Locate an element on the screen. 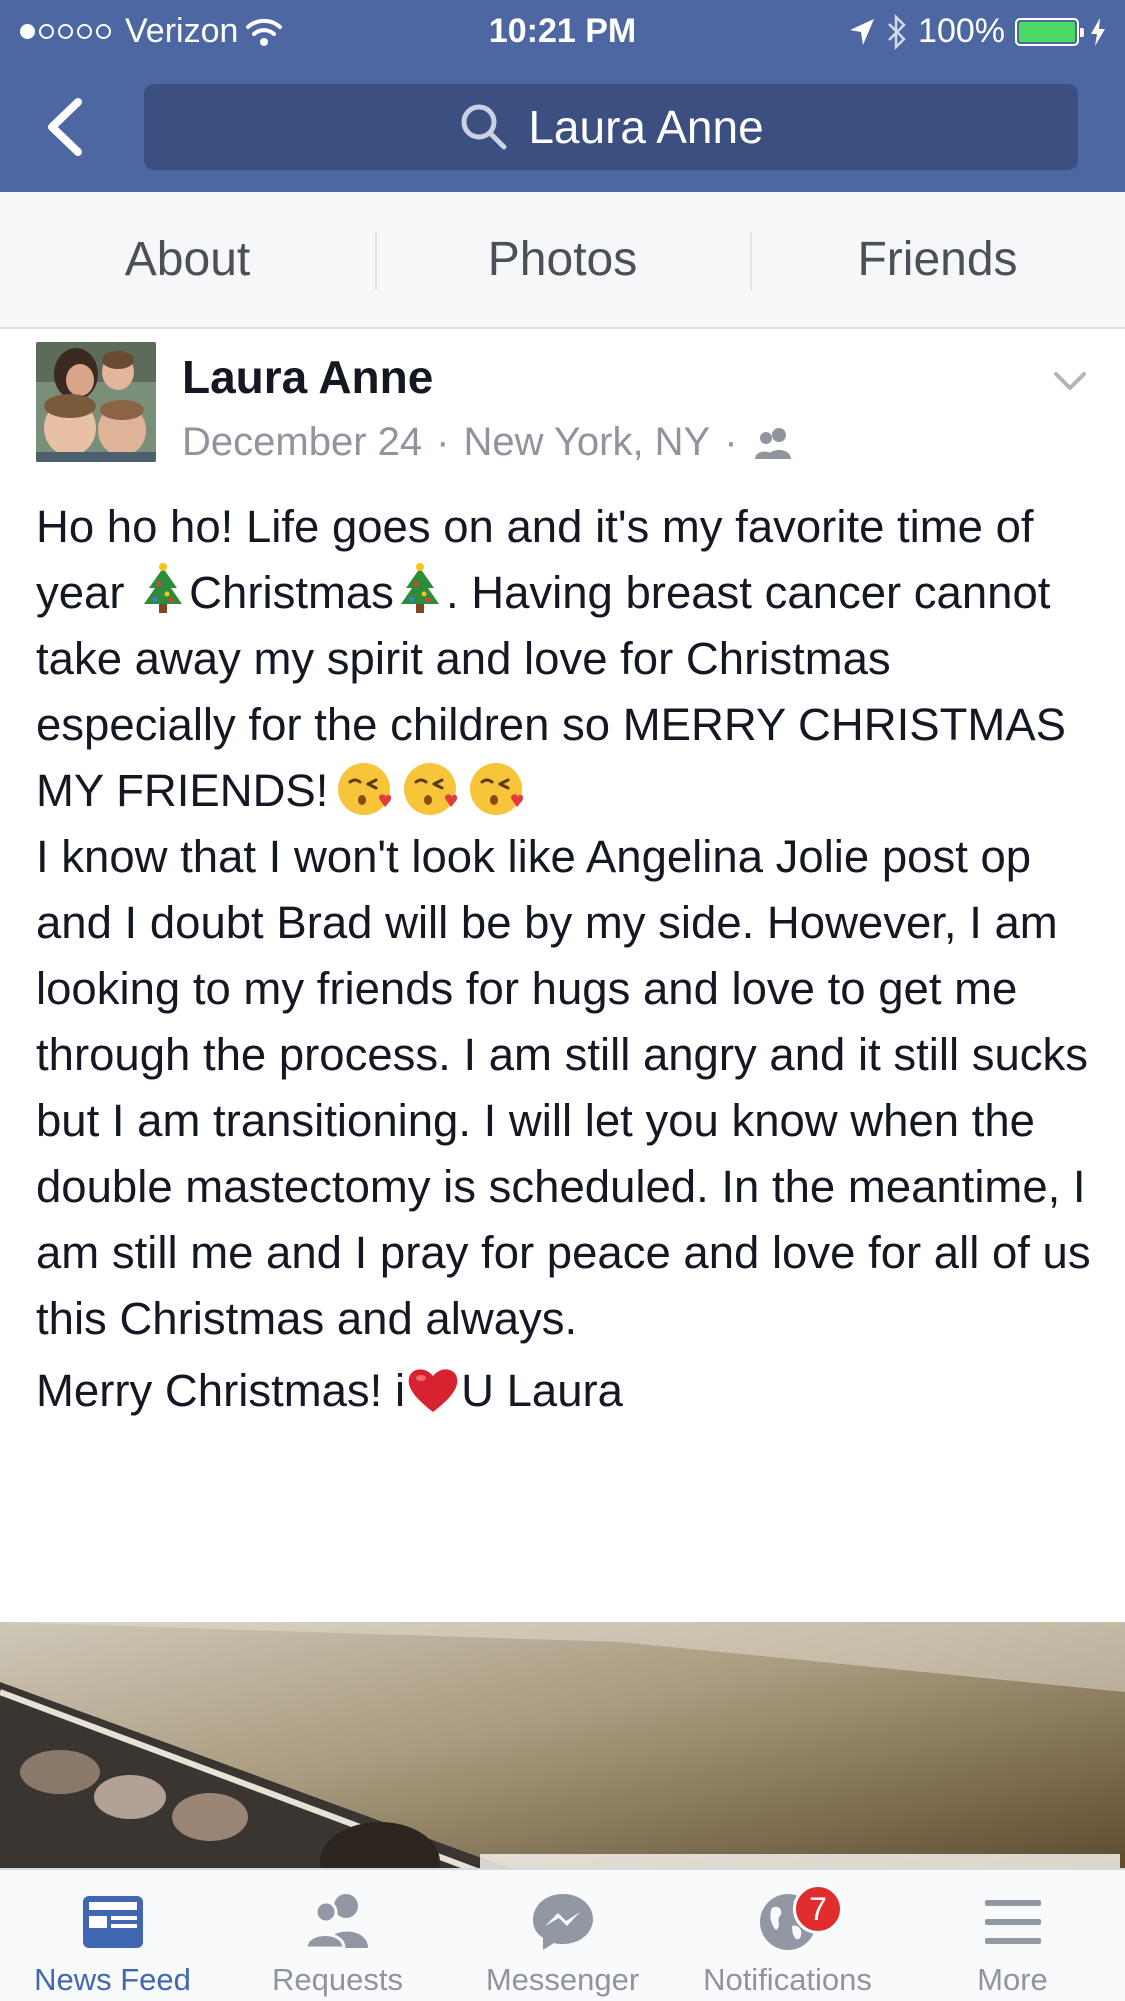 This screenshot has width=1125, height=2001. post-text-segment: U Laura is located at coordinates (542, 1390).